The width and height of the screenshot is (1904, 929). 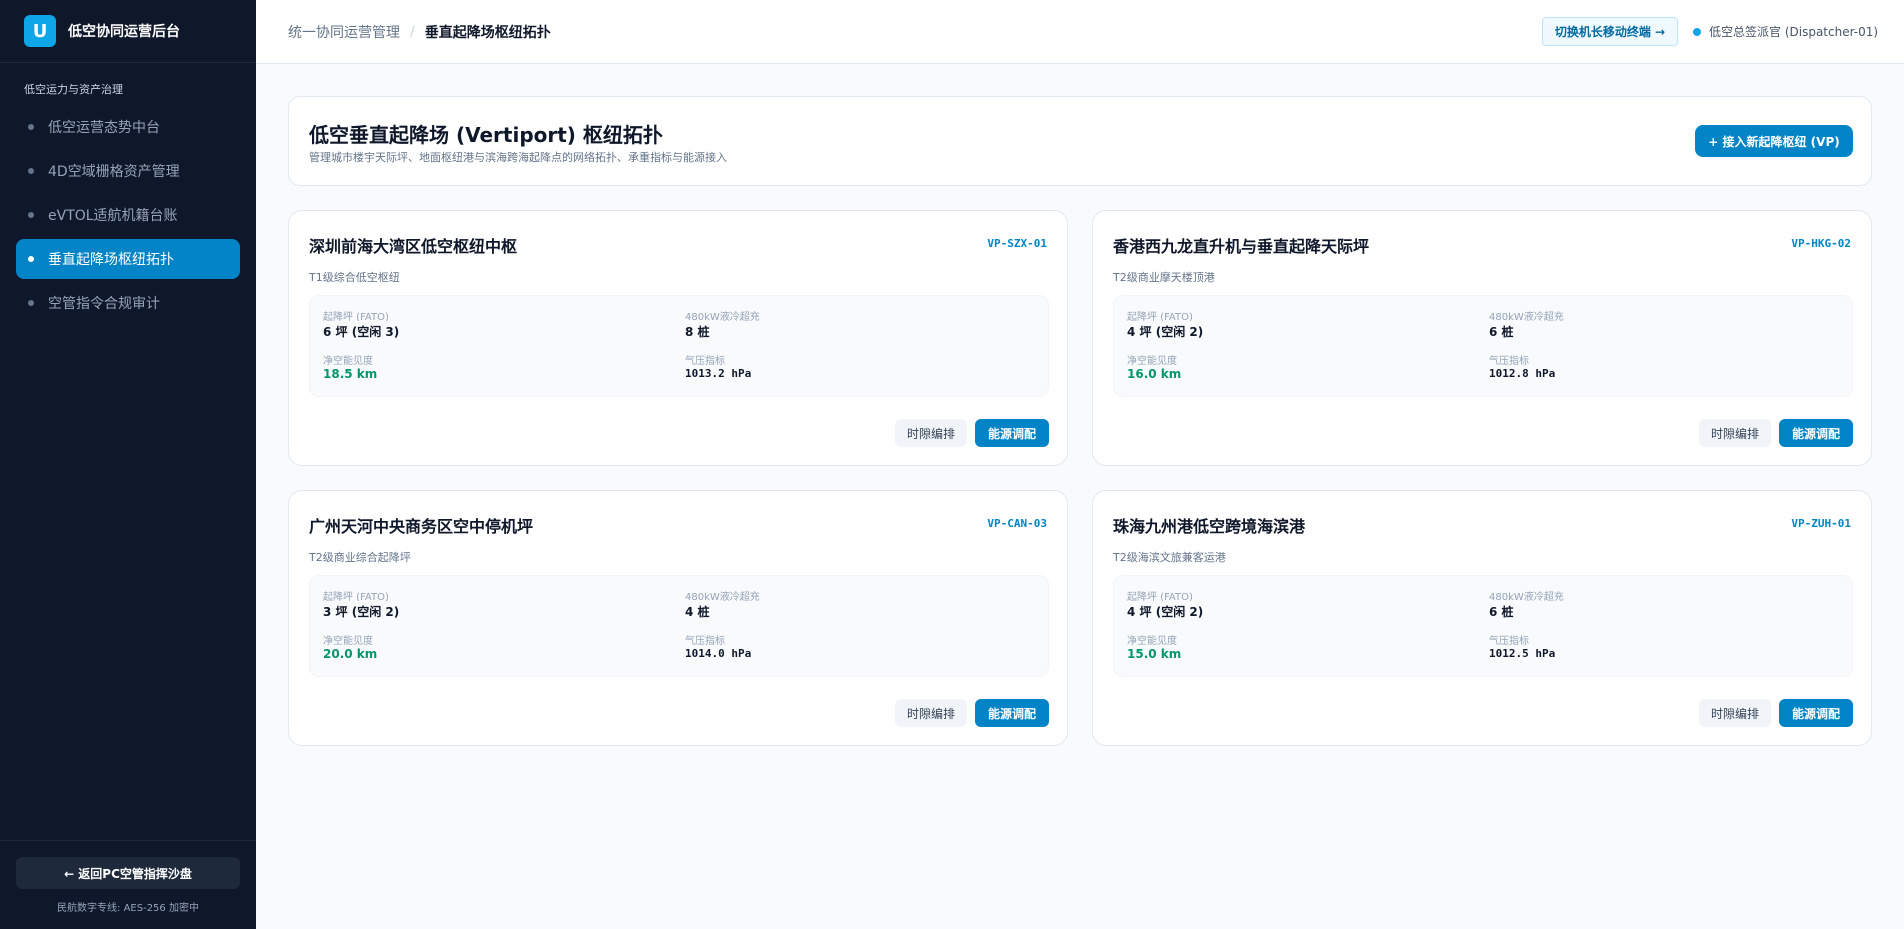 What do you see at coordinates (350, 374) in the screenshot?
I see `metric-value: 18.5 km` at bounding box center [350, 374].